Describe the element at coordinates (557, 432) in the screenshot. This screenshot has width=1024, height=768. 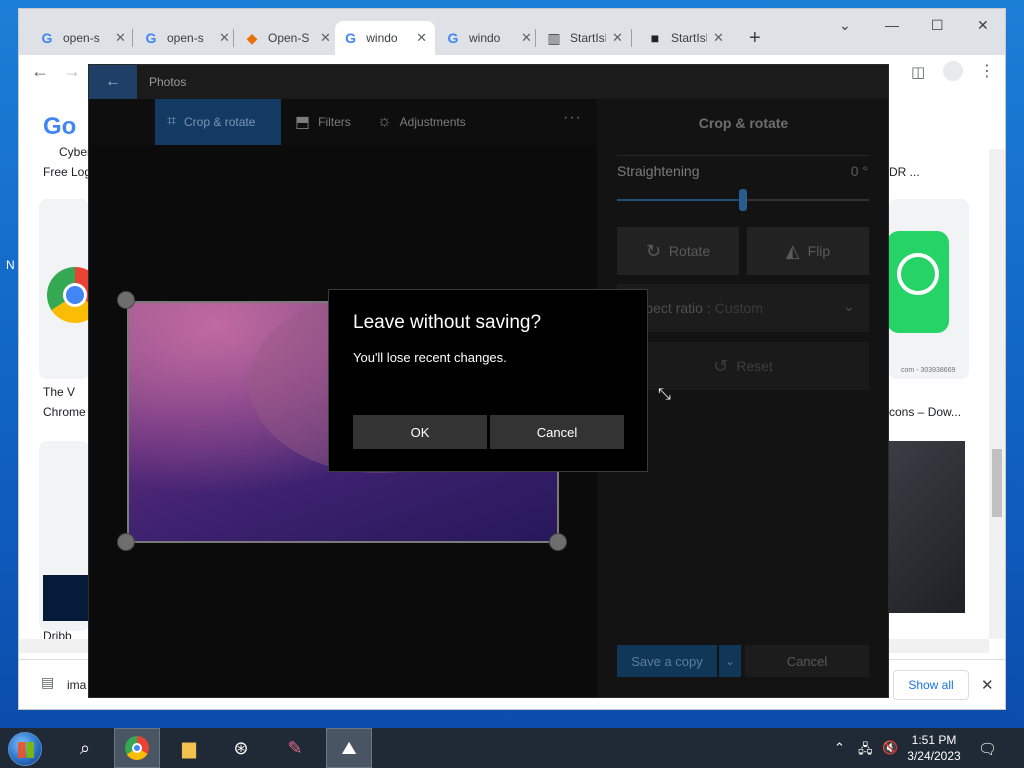
I see `cancel-button: Cancel` at that location.